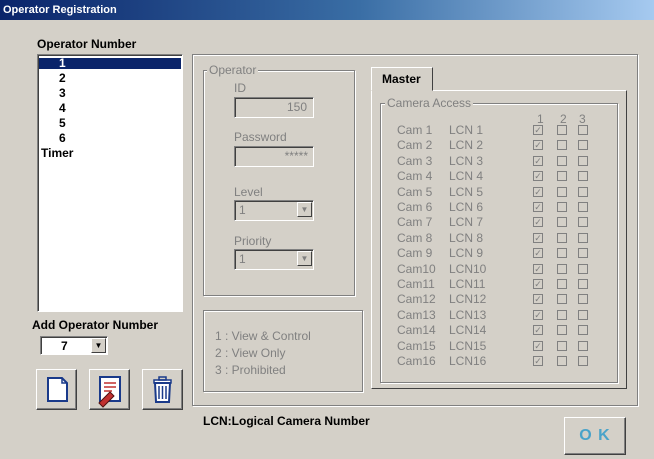  I want to click on lcn-name: LCN13, so click(468, 314).